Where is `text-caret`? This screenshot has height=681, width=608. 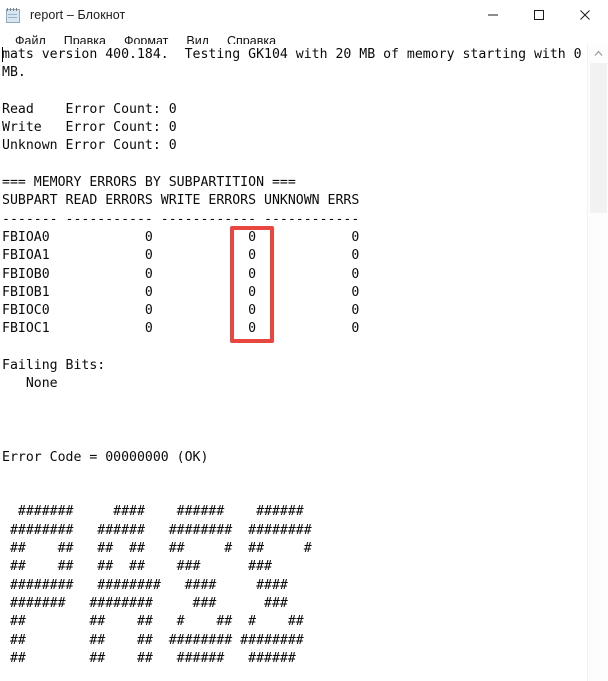 text-caret is located at coordinates (2, 54).